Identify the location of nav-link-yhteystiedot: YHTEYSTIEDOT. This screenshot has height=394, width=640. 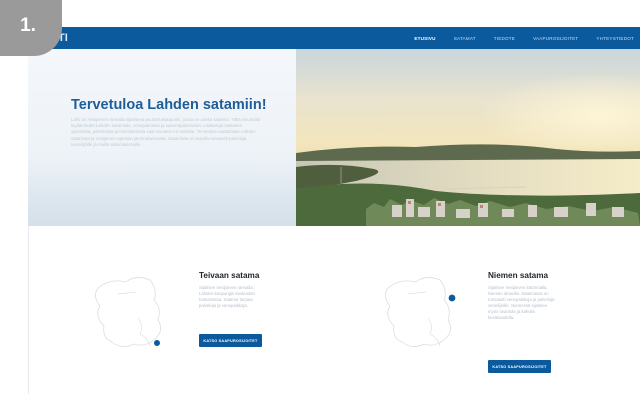
(615, 38).